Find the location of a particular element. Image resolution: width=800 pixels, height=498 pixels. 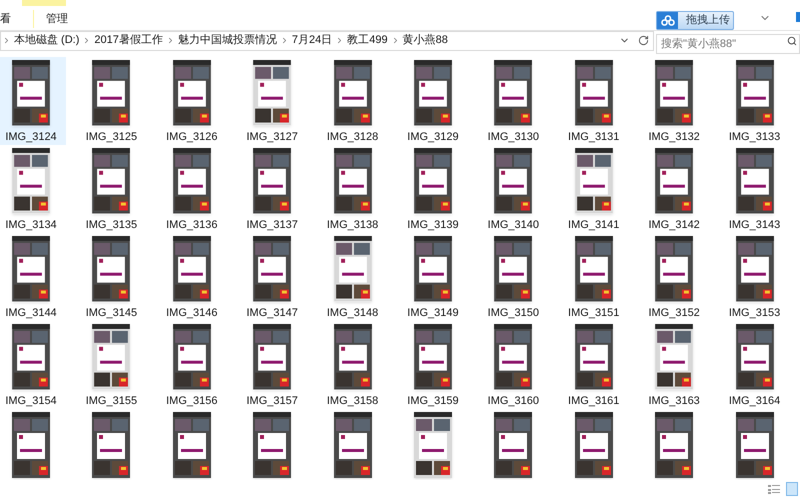

file-name: IMG_3126 is located at coordinates (192, 137).